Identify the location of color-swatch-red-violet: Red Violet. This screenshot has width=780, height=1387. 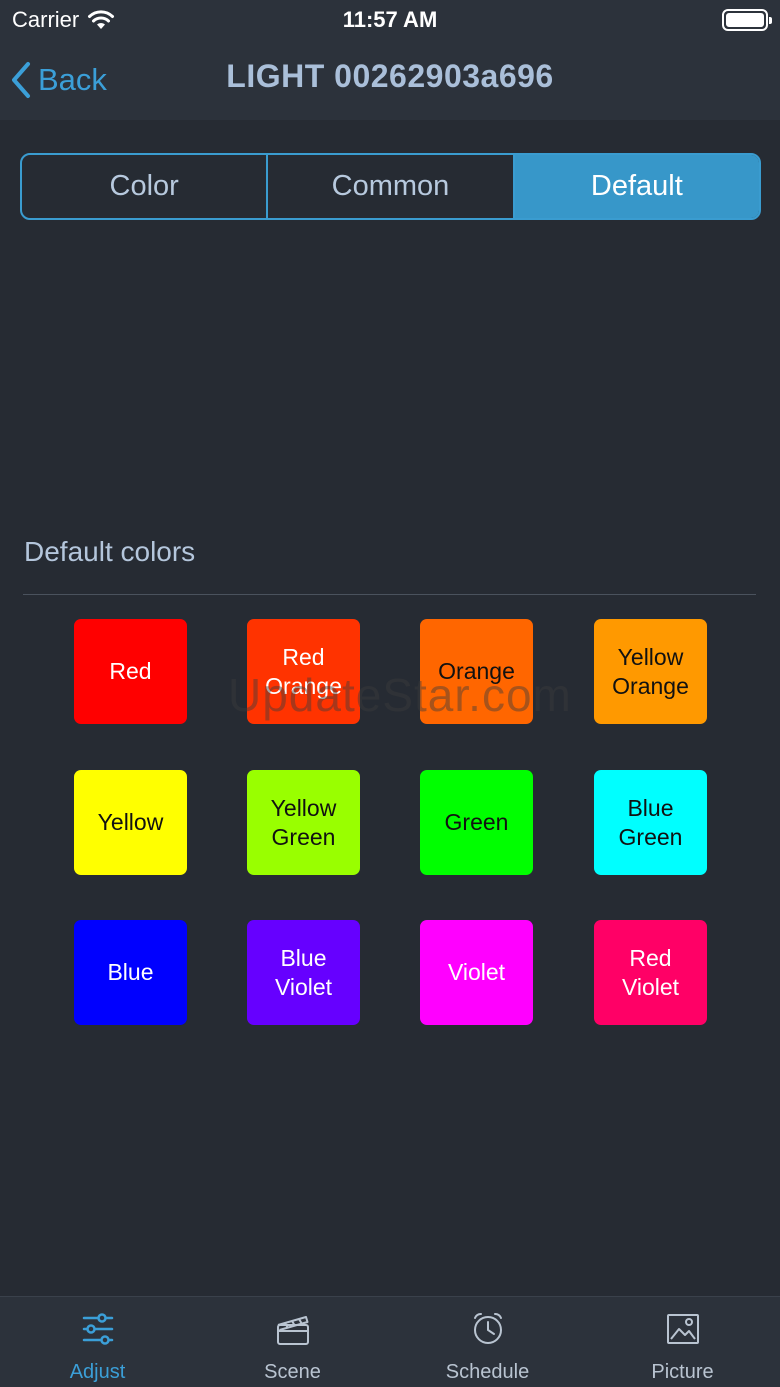
(650, 972).